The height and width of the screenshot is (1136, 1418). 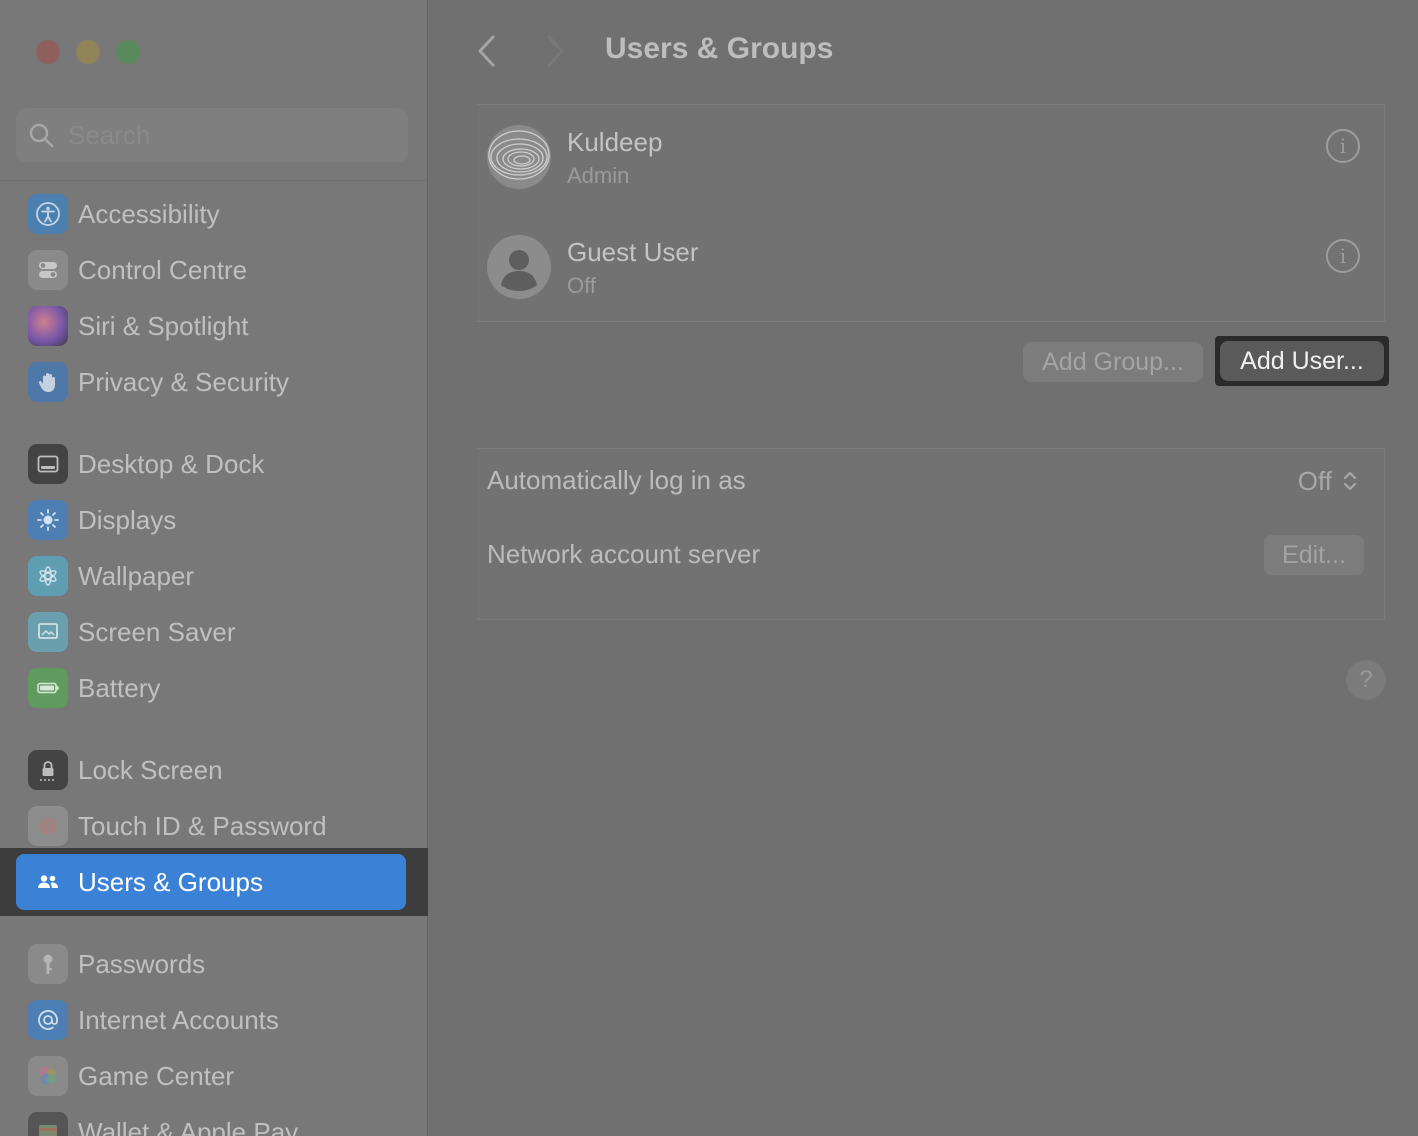 What do you see at coordinates (170, 881) in the screenshot?
I see `sidebar-item-label: Users & Groups` at bounding box center [170, 881].